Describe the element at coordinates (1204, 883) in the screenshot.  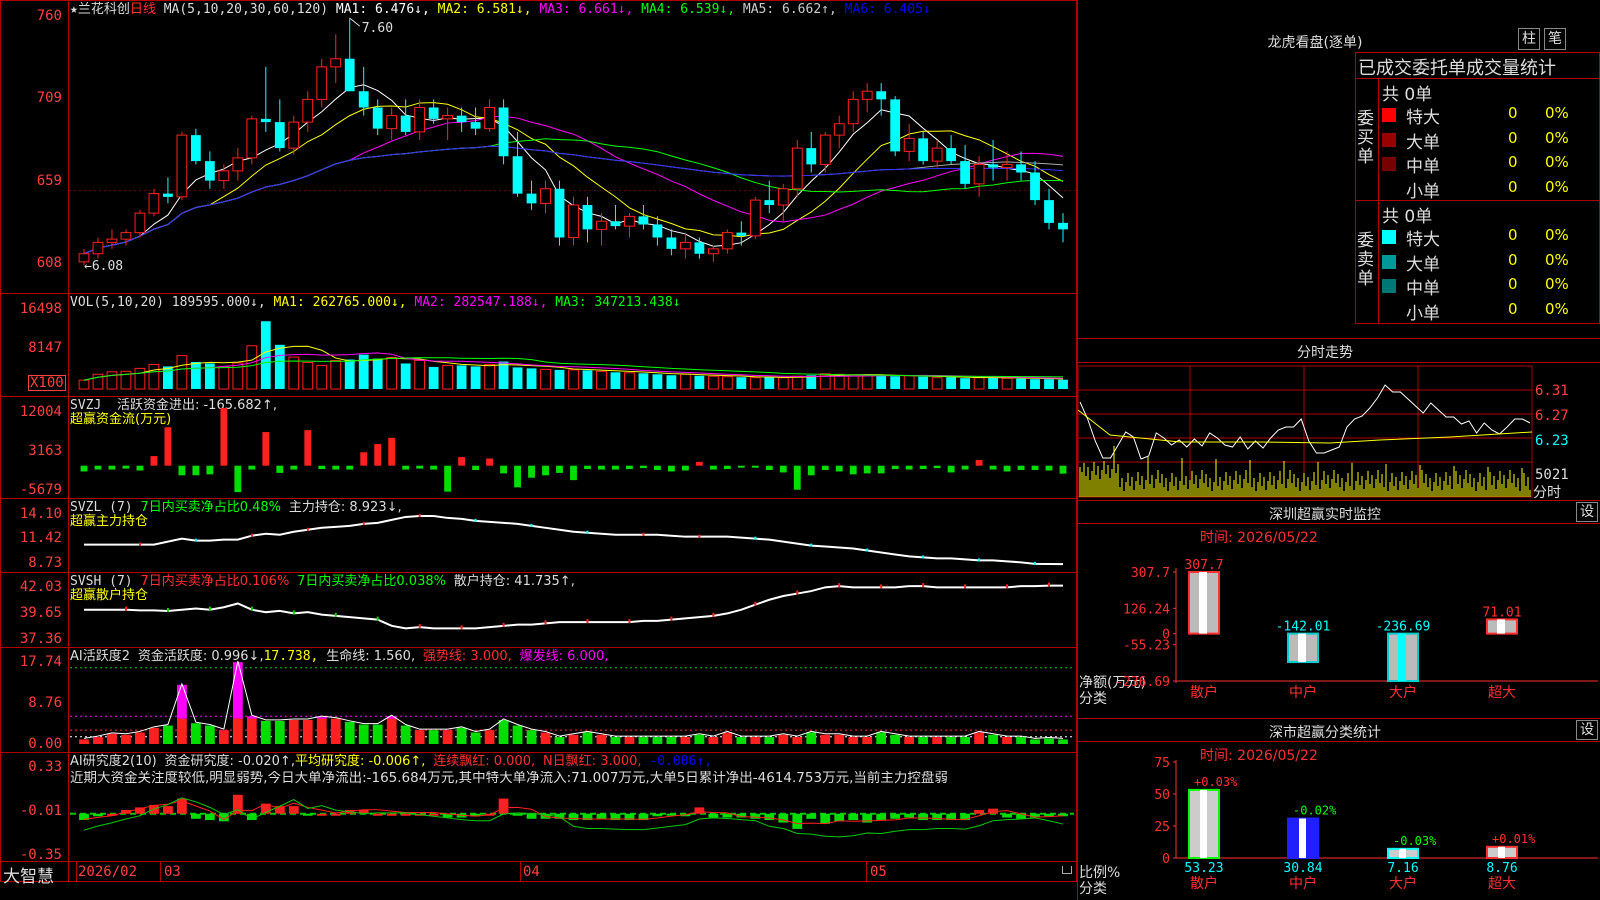
I see `classify-category: 散户` at that location.